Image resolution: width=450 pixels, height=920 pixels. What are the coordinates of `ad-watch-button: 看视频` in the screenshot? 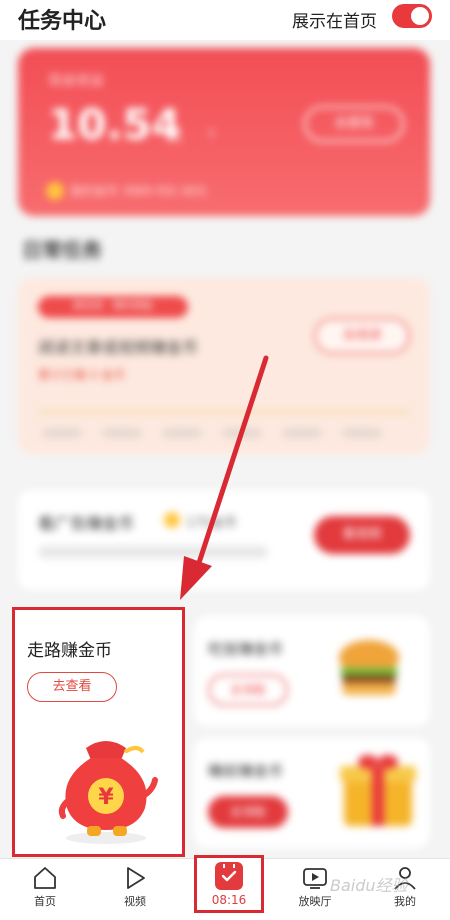 It's located at (362, 535).